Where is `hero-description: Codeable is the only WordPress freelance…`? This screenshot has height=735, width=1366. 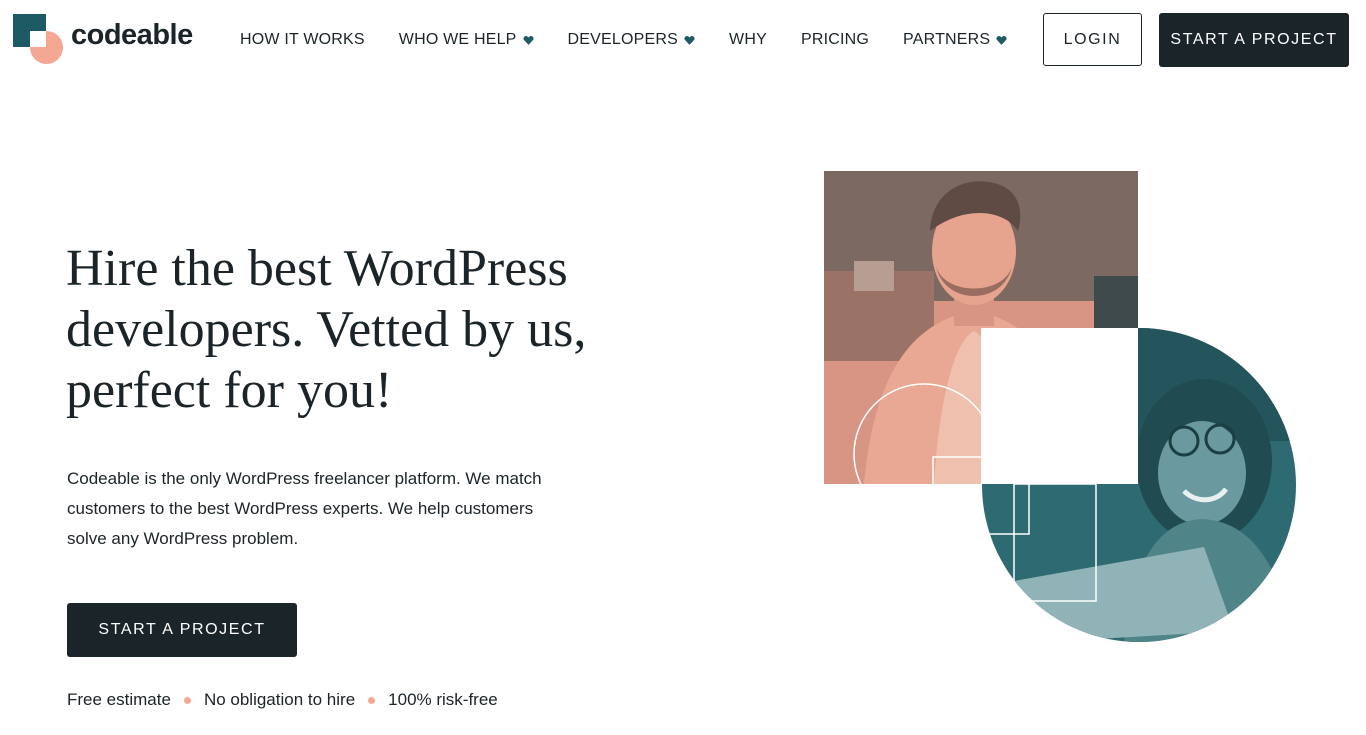
hero-description: Codeable is the only WordPress freelance… is located at coordinates (304, 508).